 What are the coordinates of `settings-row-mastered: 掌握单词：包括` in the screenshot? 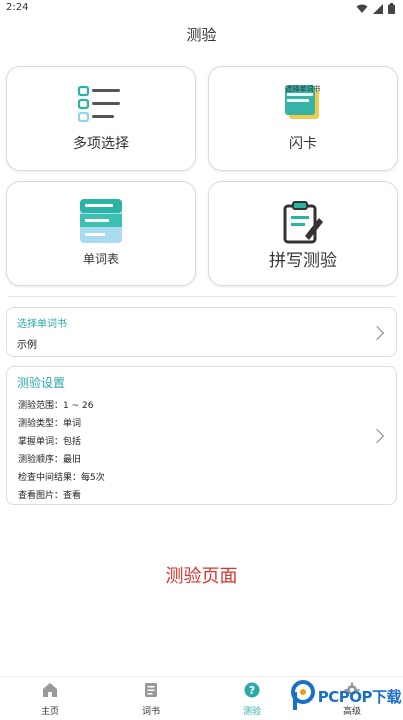 It's located at (50, 442).